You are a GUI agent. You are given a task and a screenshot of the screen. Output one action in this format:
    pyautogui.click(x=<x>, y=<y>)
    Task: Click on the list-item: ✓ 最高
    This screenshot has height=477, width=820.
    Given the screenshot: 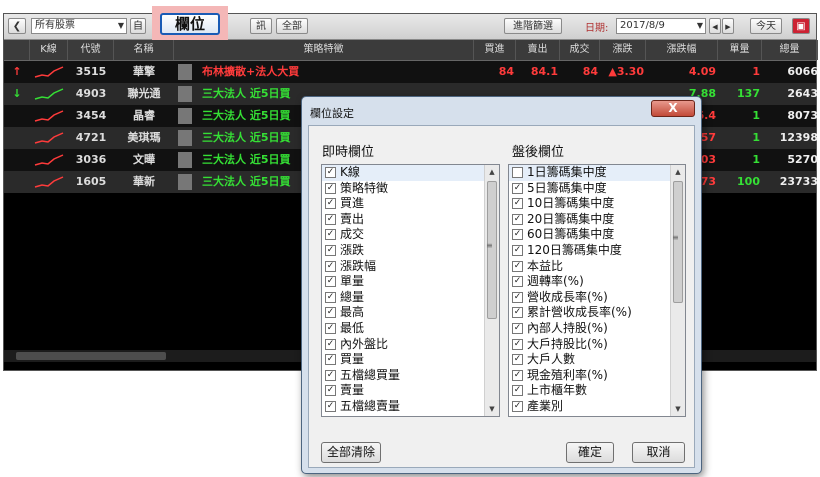 What is the action you would take?
    pyautogui.click(x=410, y=313)
    